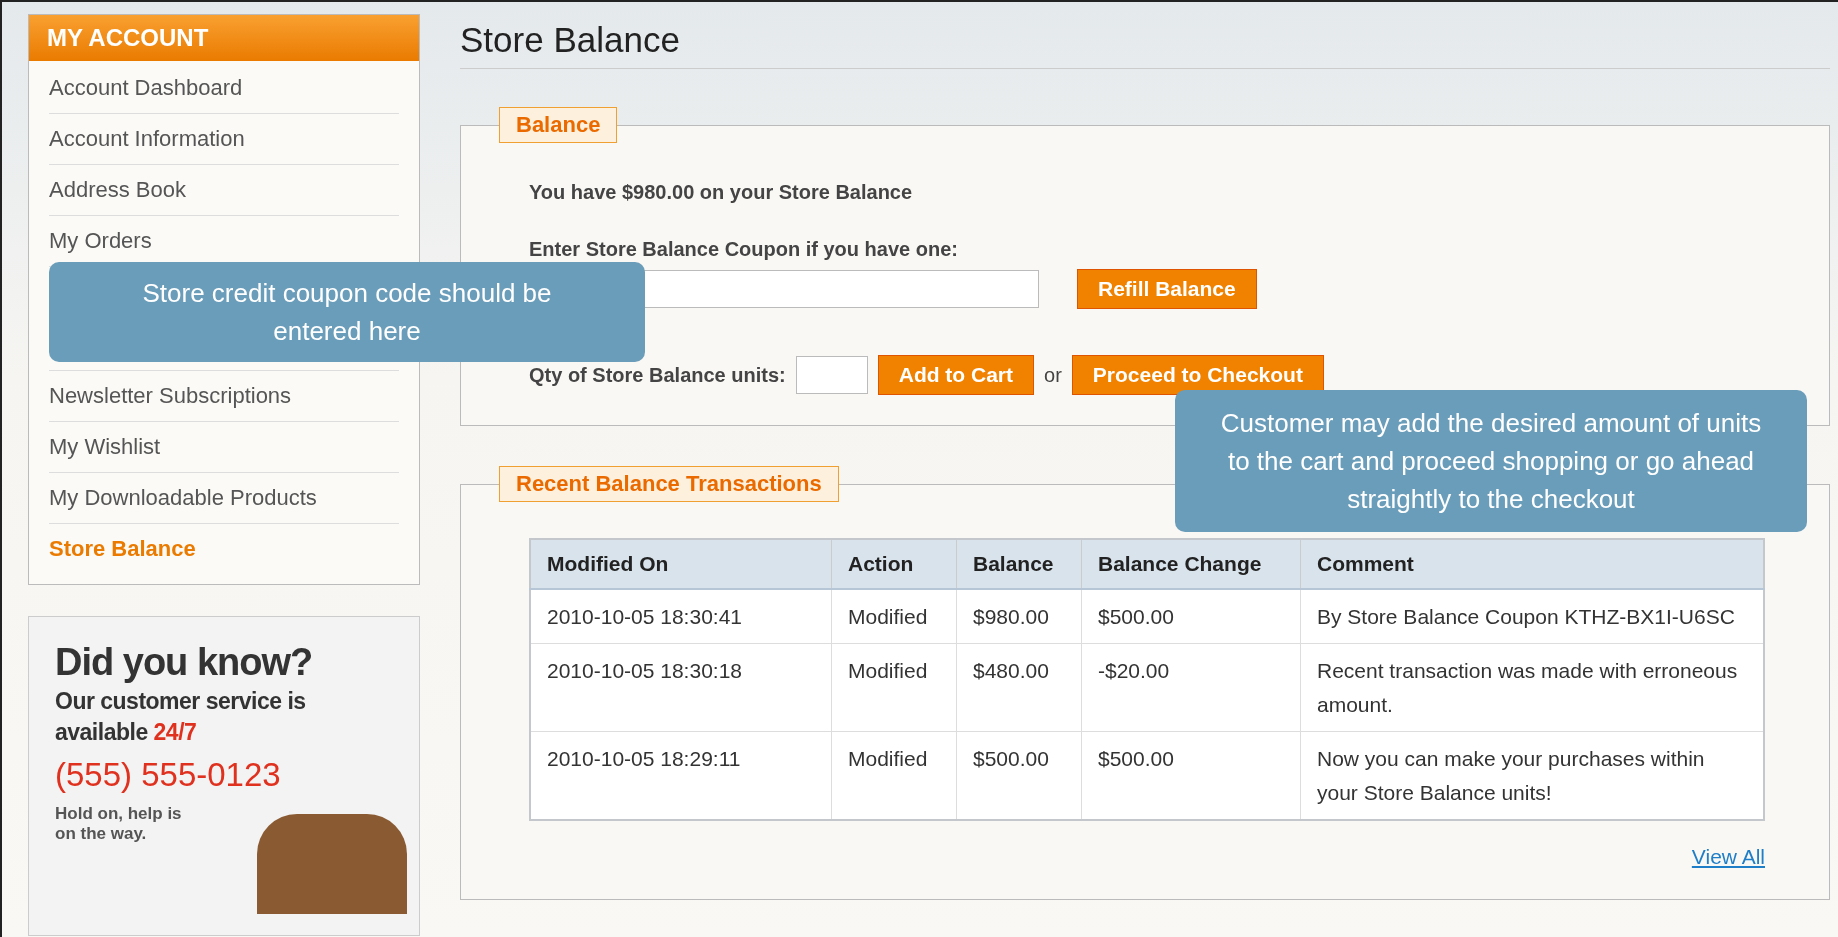 The image size is (1838, 937). Describe the element at coordinates (681, 564) in the screenshot. I see `column-header: Modified On` at that location.